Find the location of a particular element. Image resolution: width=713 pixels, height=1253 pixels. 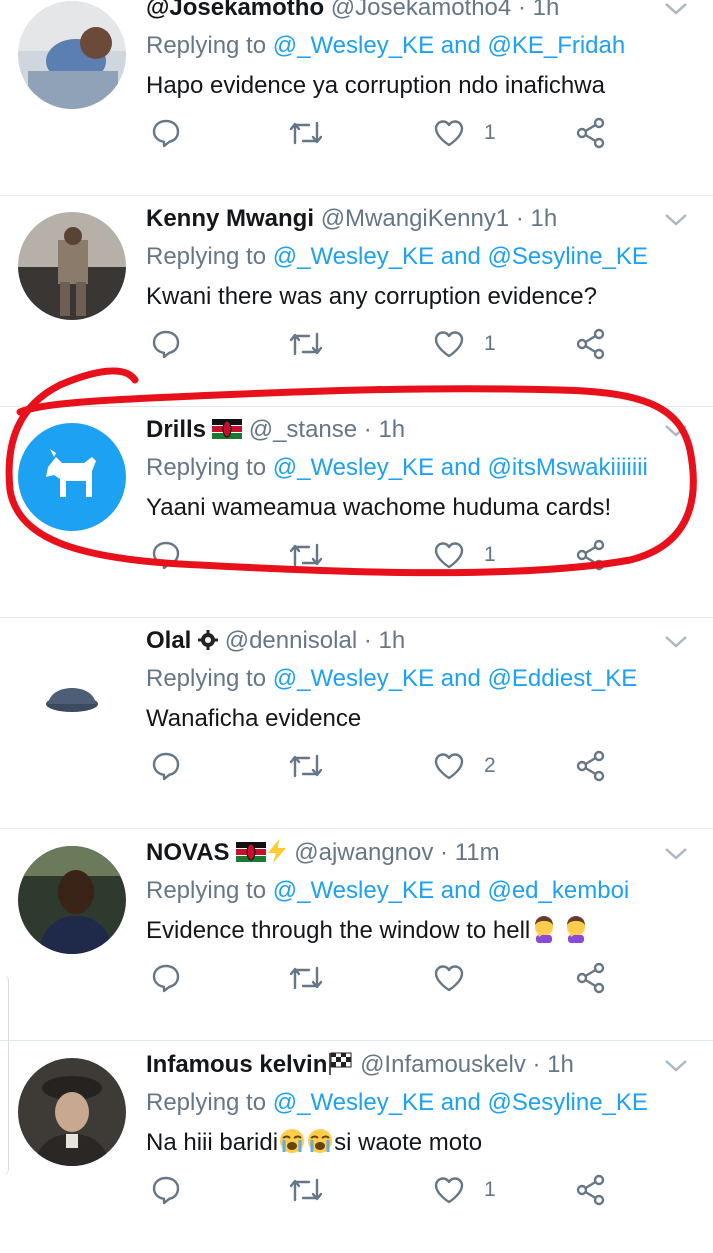

like-count: 1 is located at coordinates (490, 343).